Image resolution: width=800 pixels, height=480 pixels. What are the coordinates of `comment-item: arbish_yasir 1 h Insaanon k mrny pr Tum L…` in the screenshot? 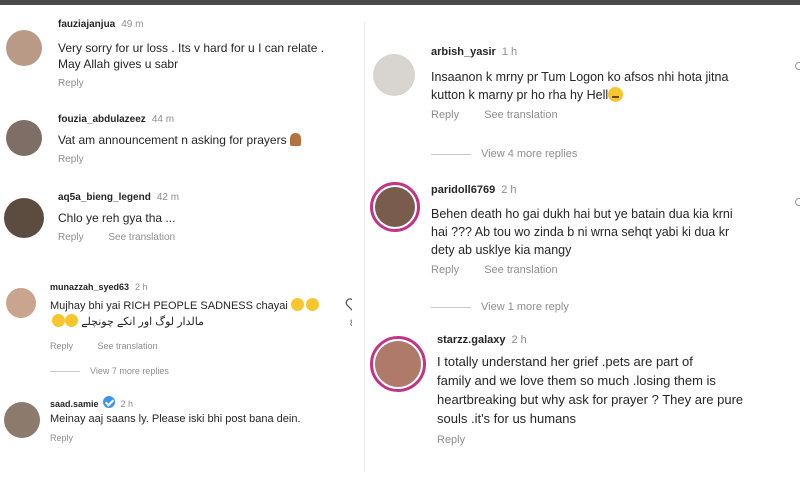 It's located at (582, 77).